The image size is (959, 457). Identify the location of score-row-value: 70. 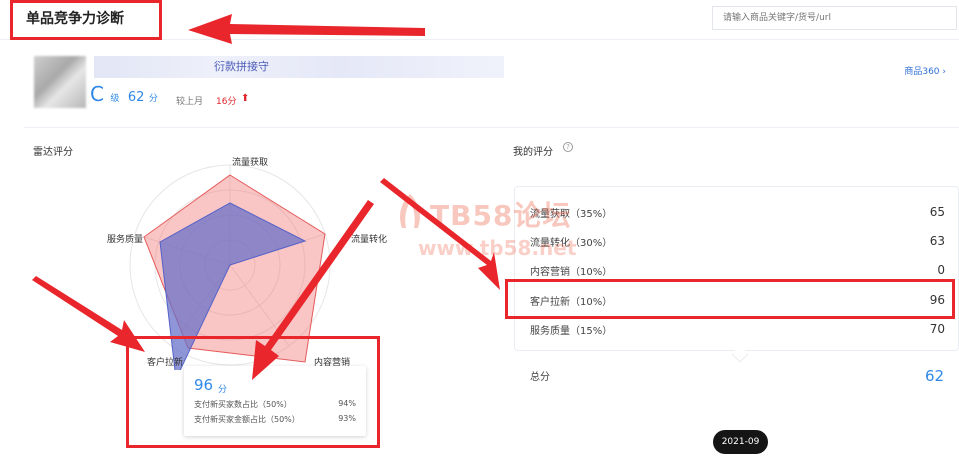
(937, 329).